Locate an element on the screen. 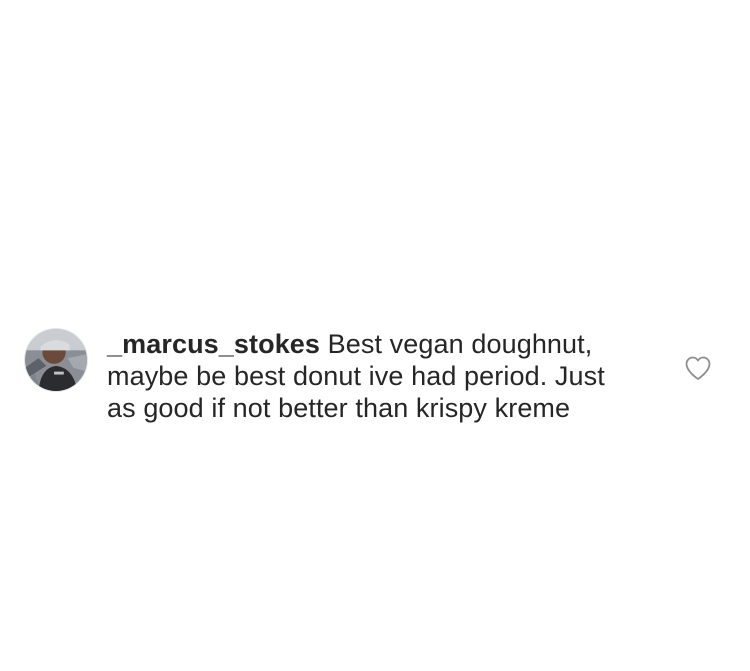 This screenshot has width=750, height=671. heart-outline-icon is located at coordinates (698, 368).